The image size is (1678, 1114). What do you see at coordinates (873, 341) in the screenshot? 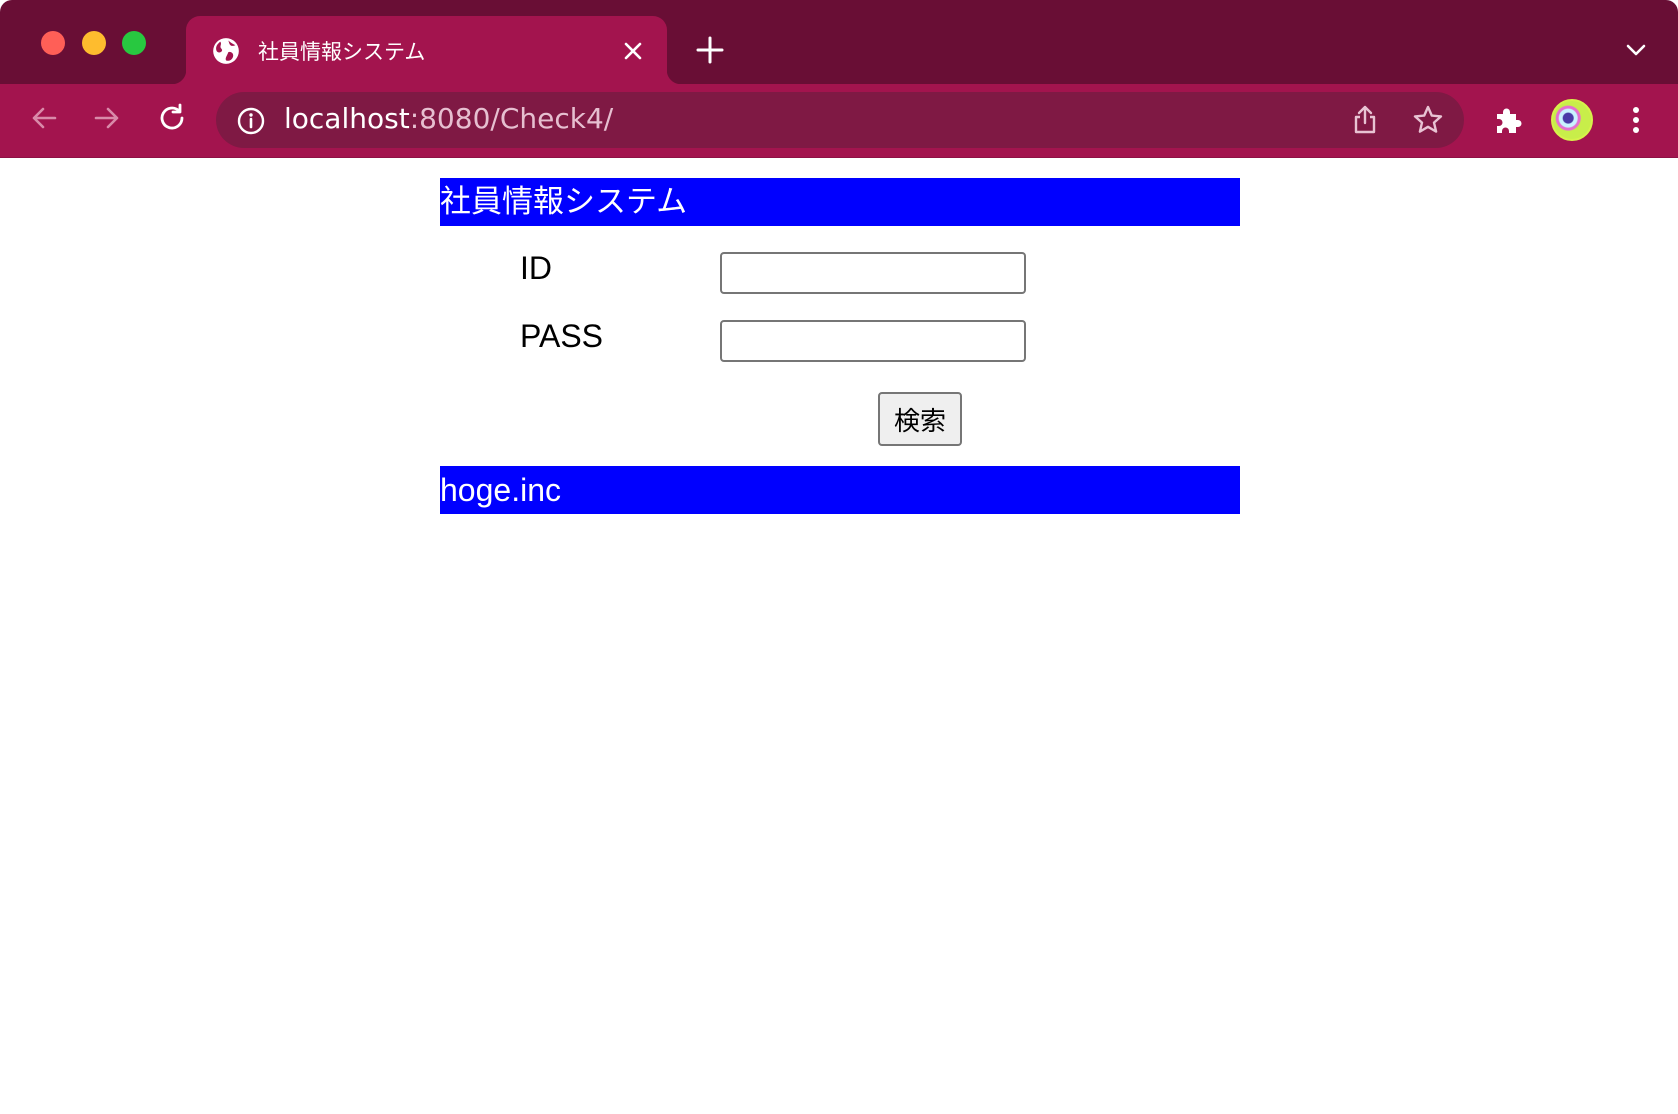
I see `pass-input` at bounding box center [873, 341].